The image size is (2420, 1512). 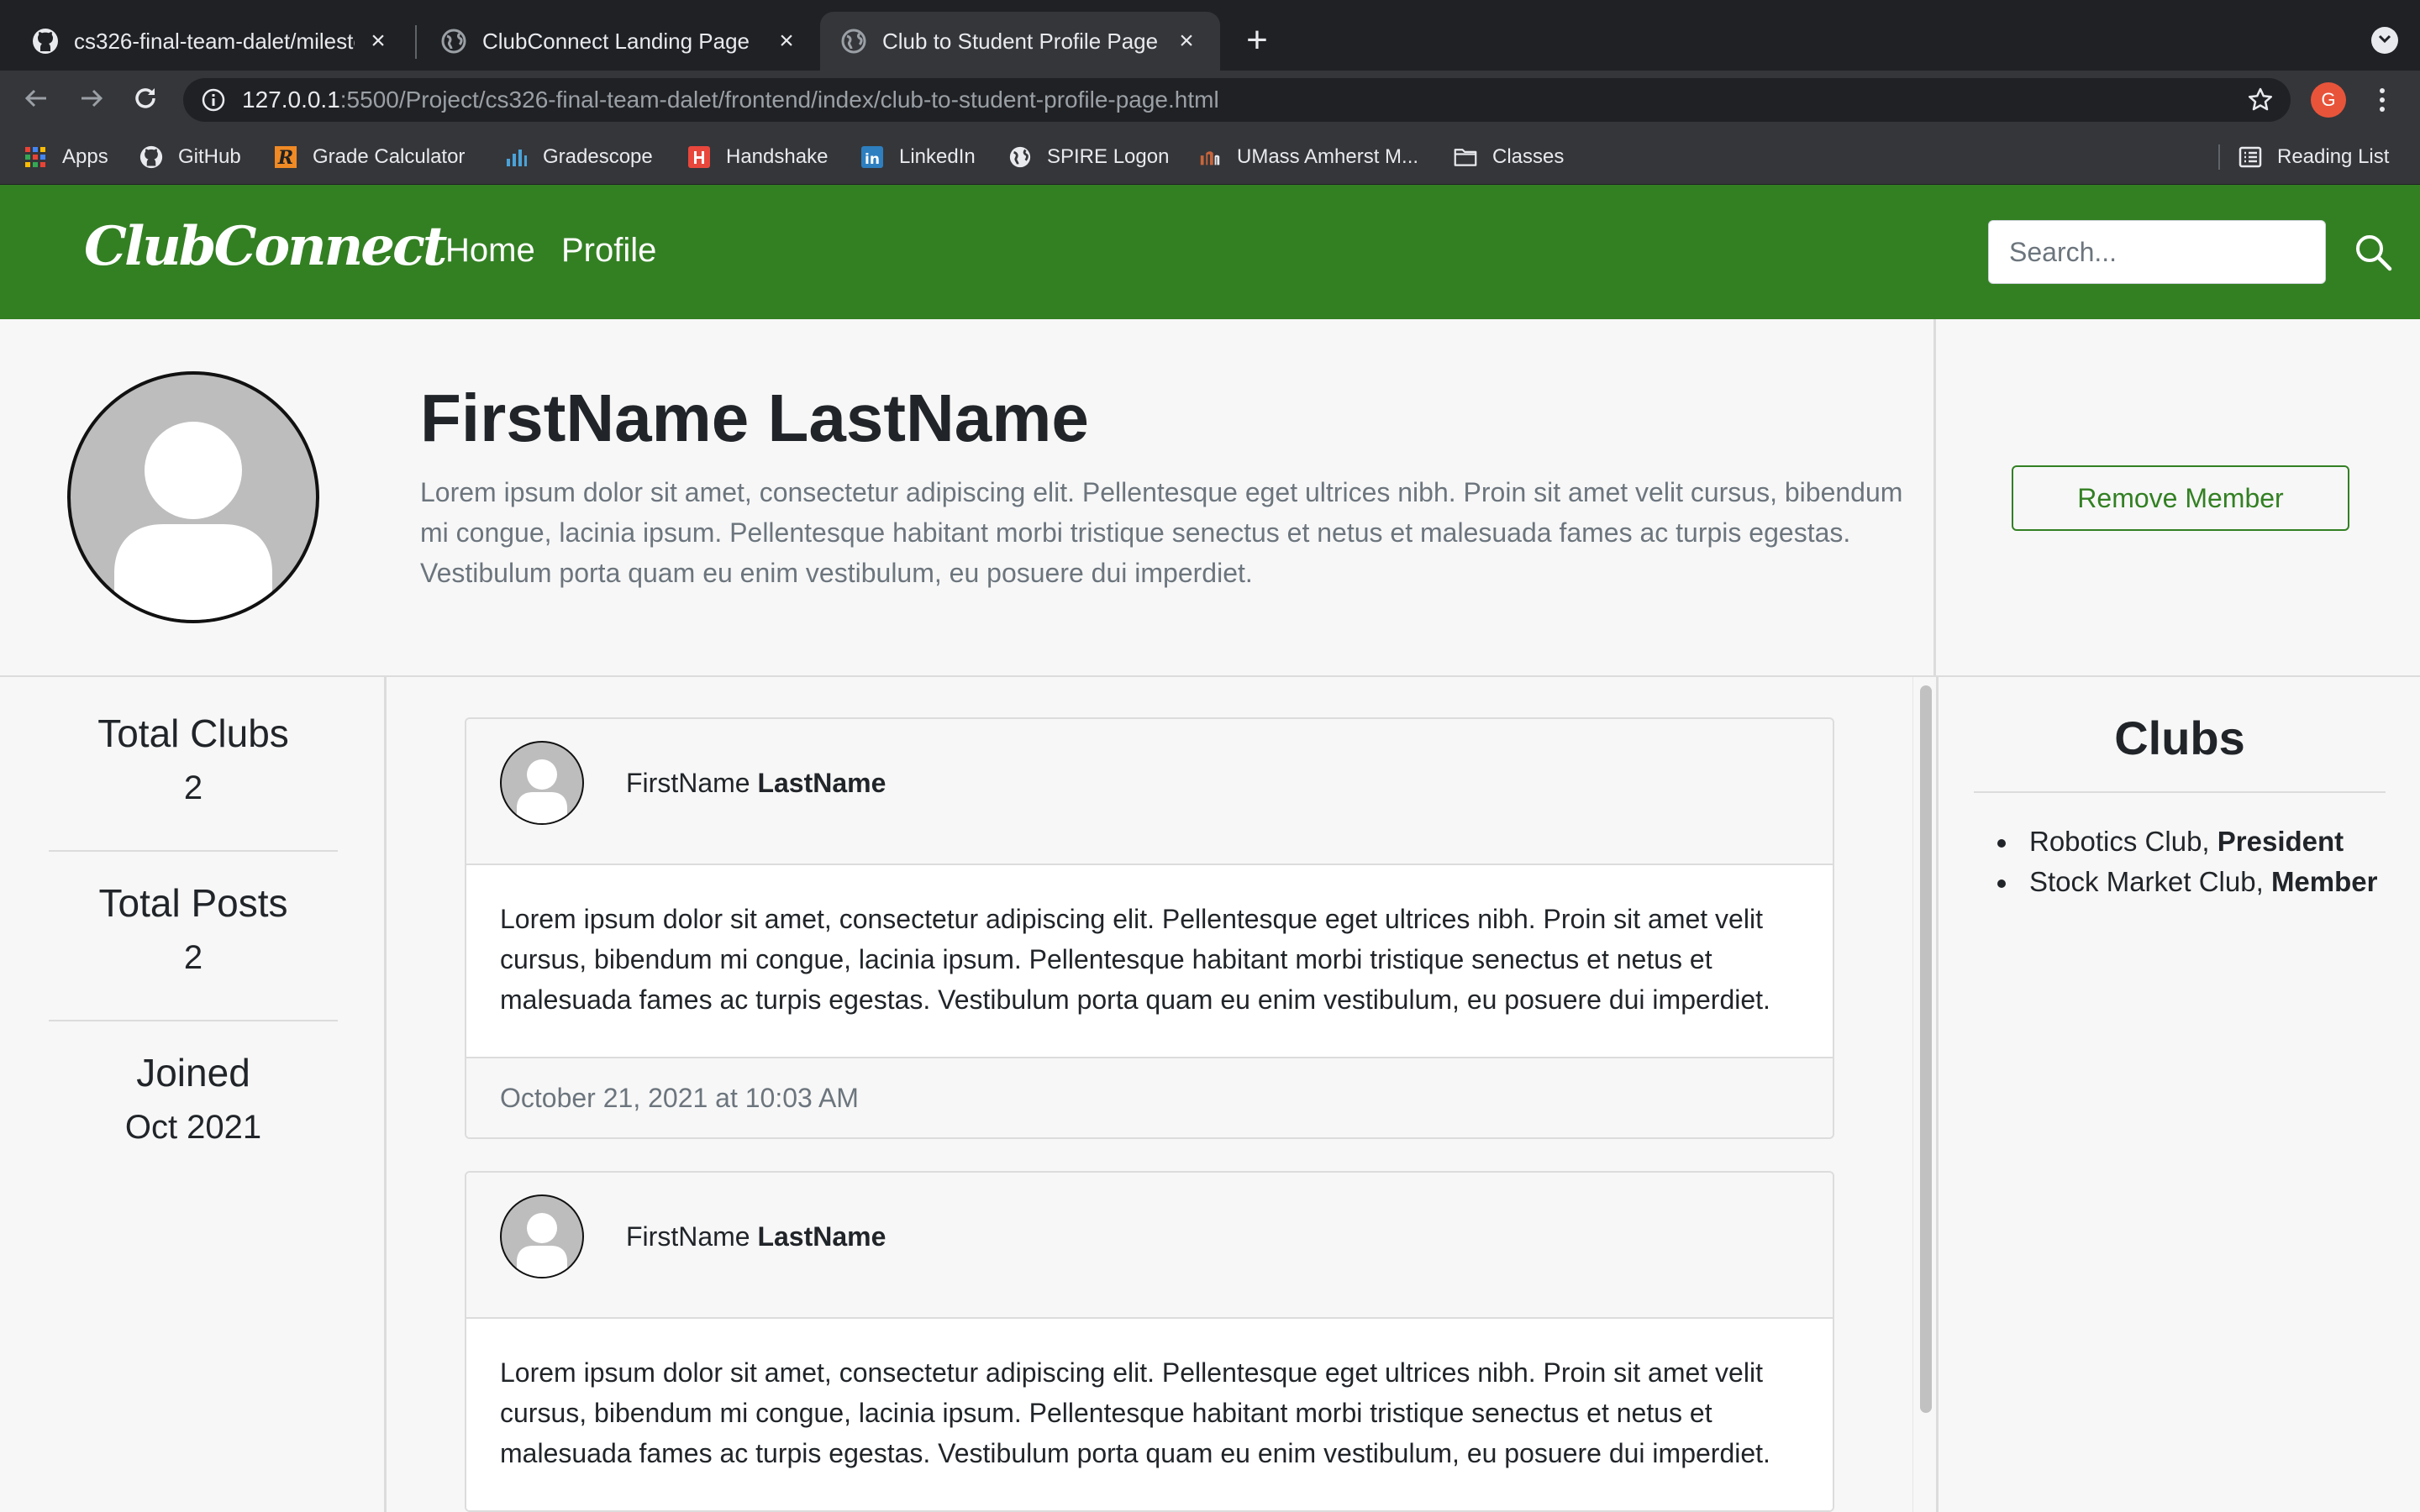 What do you see at coordinates (2180, 498) in the screenshot?
I see `remove-member-button: Remove Member` at bounding box center [2180, 498].